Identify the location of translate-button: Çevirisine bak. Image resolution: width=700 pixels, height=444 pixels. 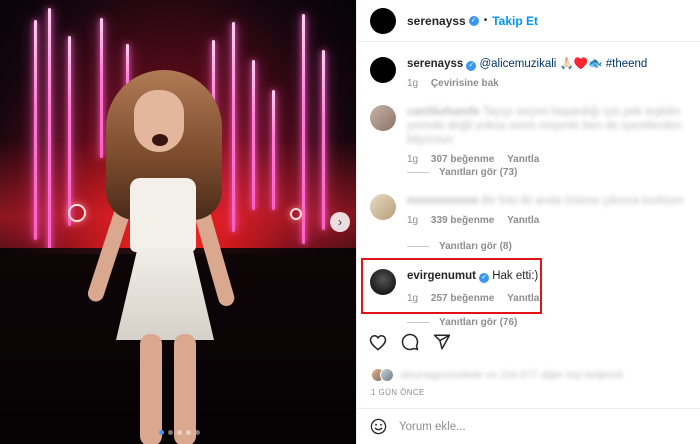
(465, 83).